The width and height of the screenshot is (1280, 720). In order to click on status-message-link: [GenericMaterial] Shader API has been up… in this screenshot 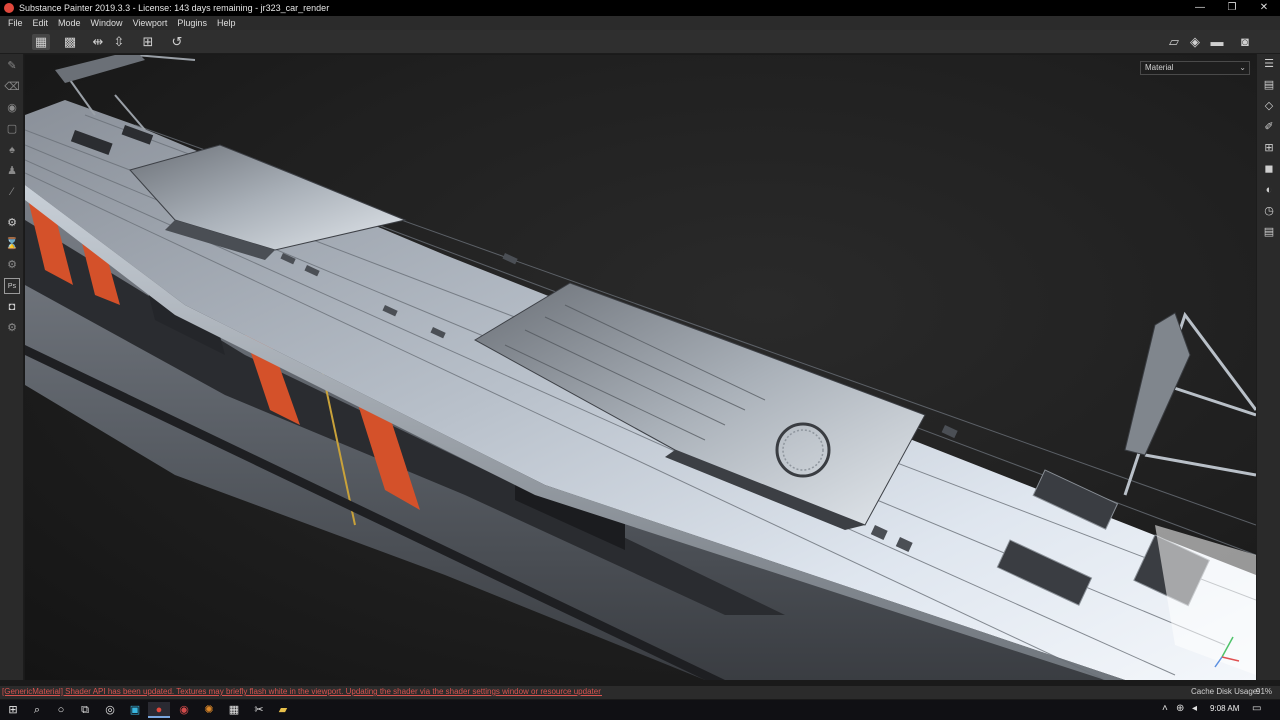, I will do `click(302, 691)`.